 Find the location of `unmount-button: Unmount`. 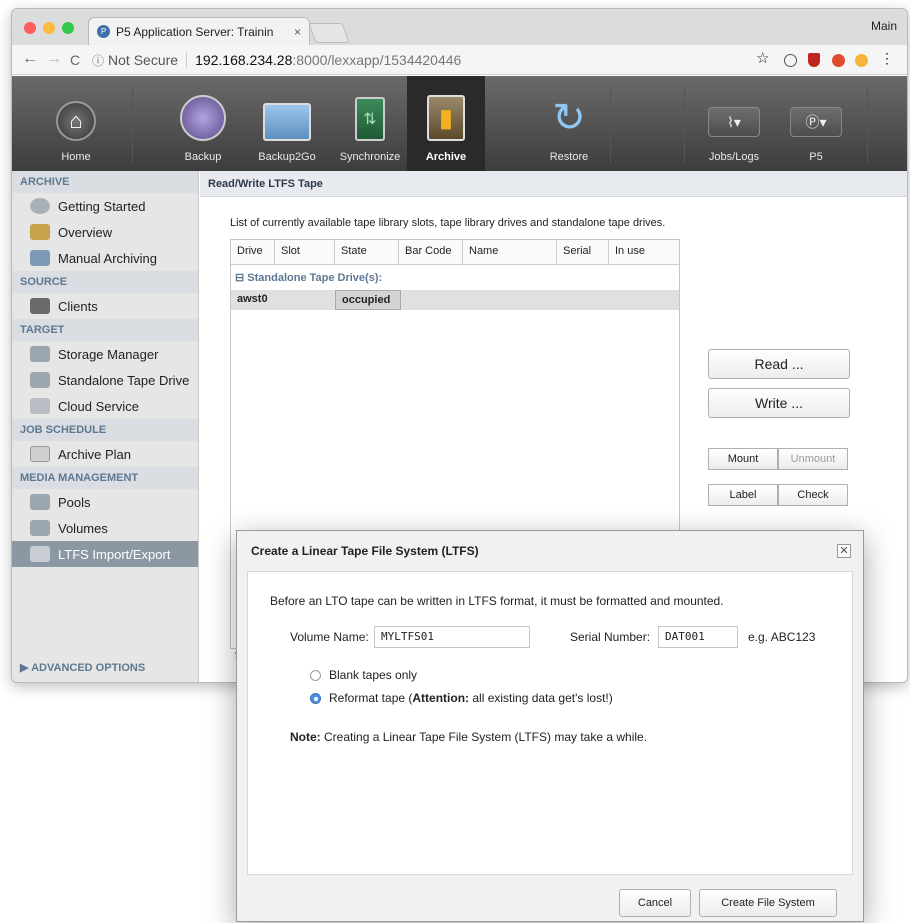

unmount-button: Unmount is located at coordinates (813, 459).